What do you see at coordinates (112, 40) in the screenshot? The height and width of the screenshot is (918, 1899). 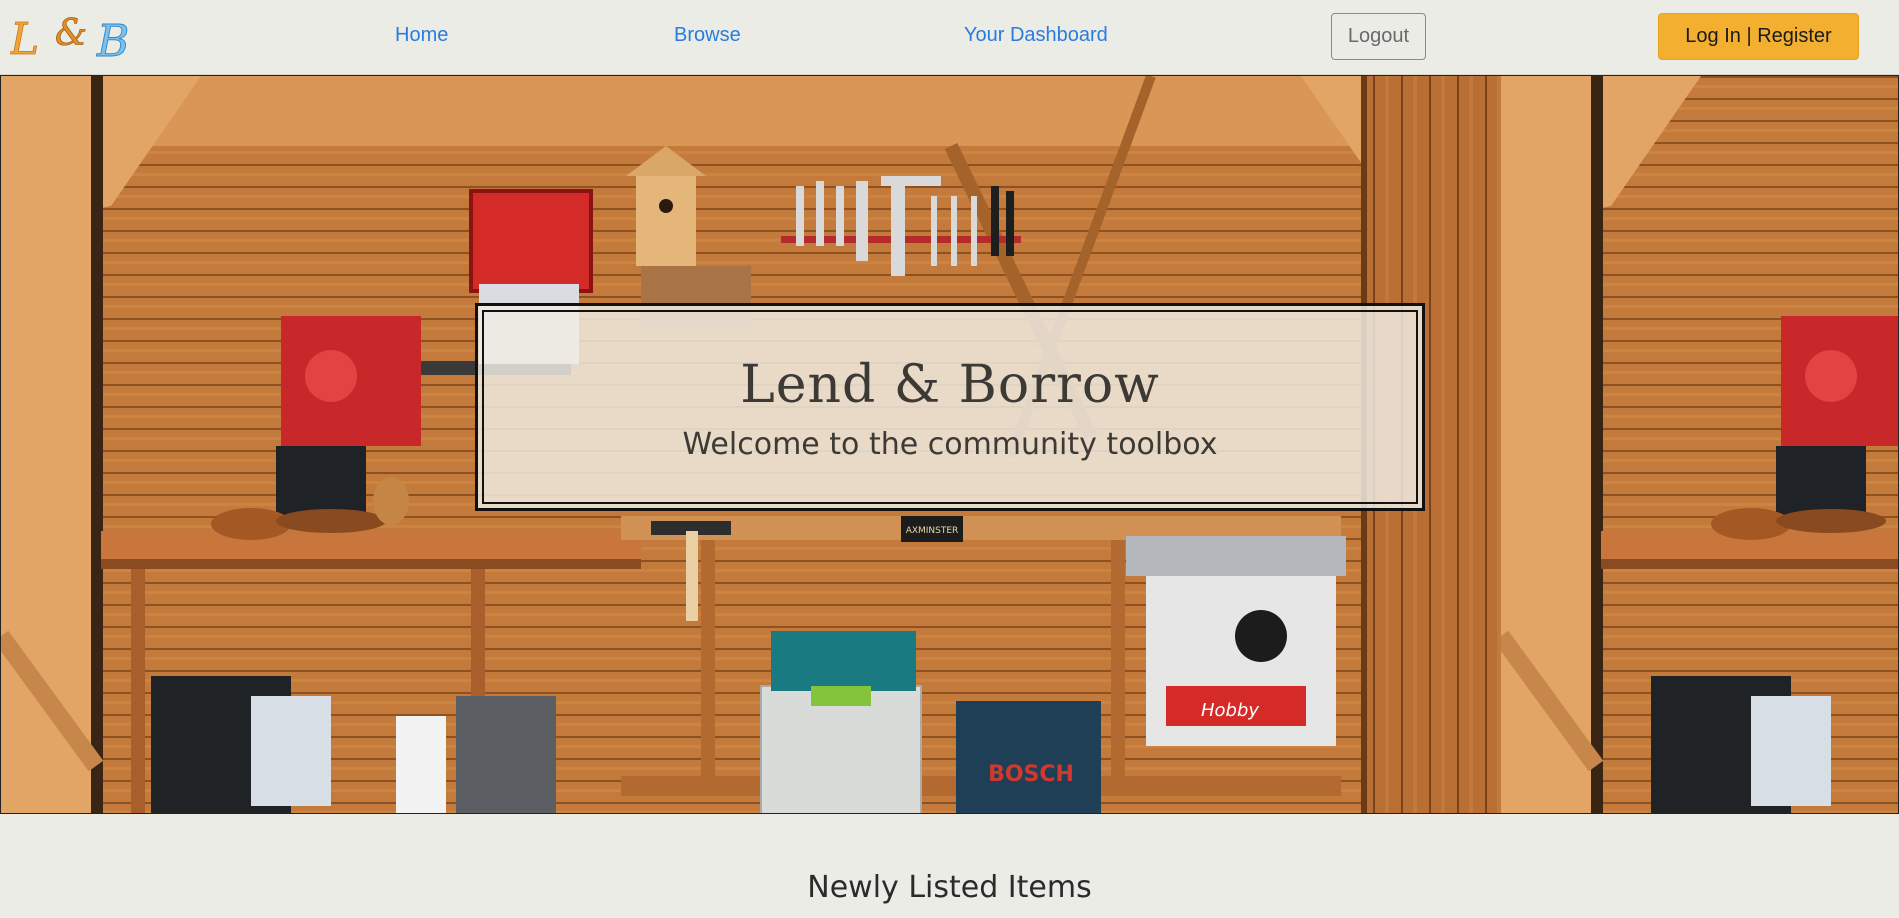 I see `svg-text: B` at bounding box center [112, 40].